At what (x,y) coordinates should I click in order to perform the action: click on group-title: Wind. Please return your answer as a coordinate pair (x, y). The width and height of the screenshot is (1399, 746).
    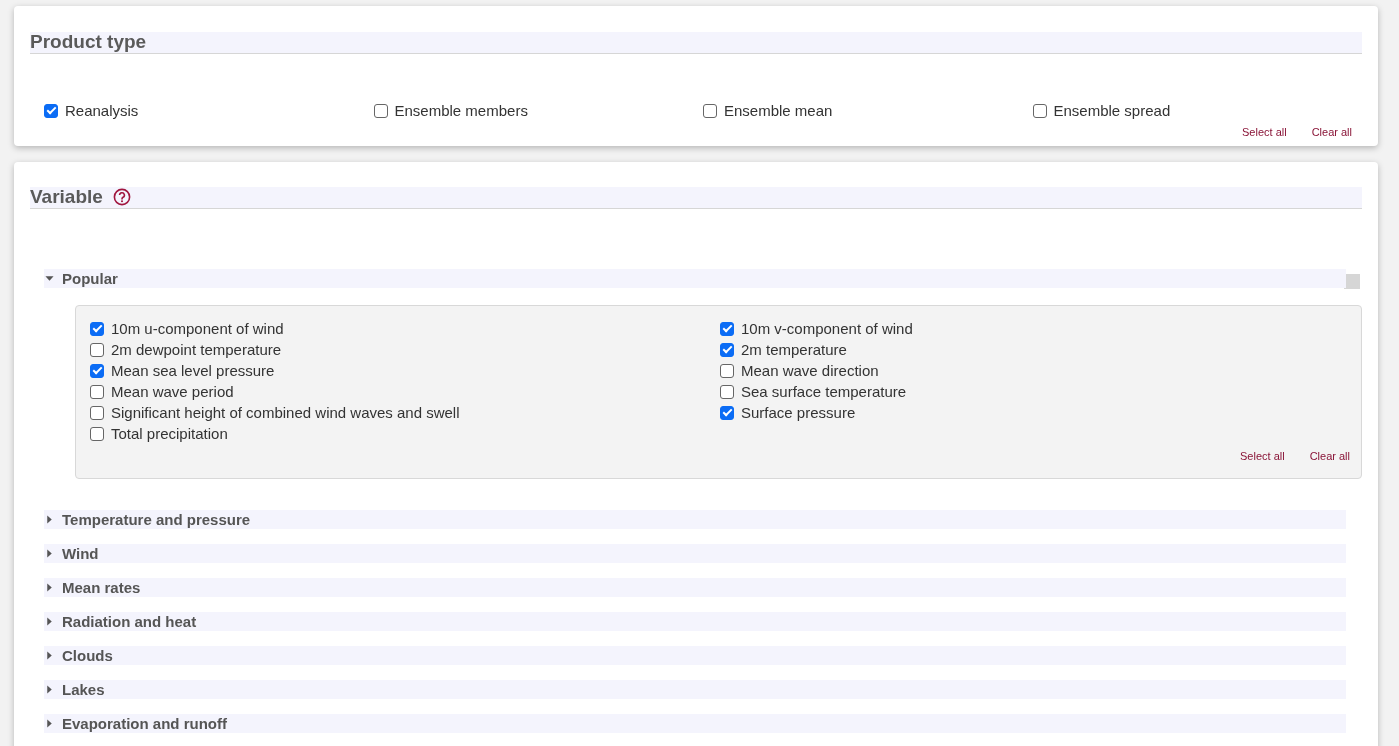
    Looking at the image, I should click on (80, 553).